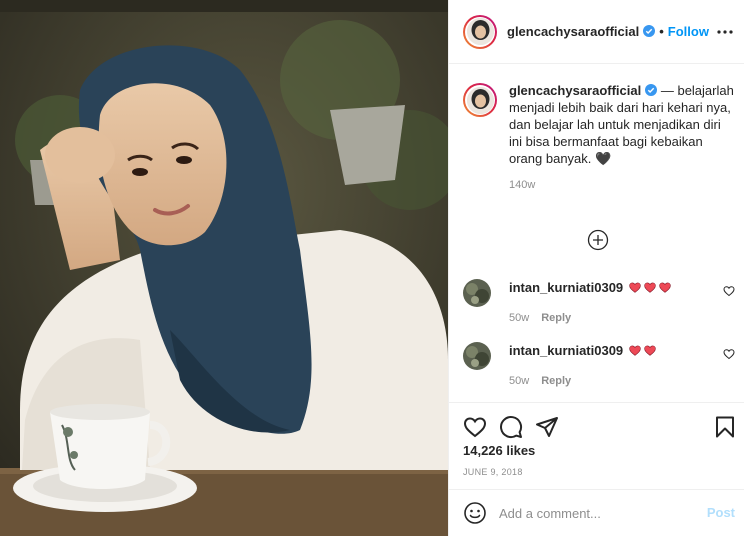 The height and width of the screenshot is (536, 744). I want to click on comment-input, so click(599, 513).